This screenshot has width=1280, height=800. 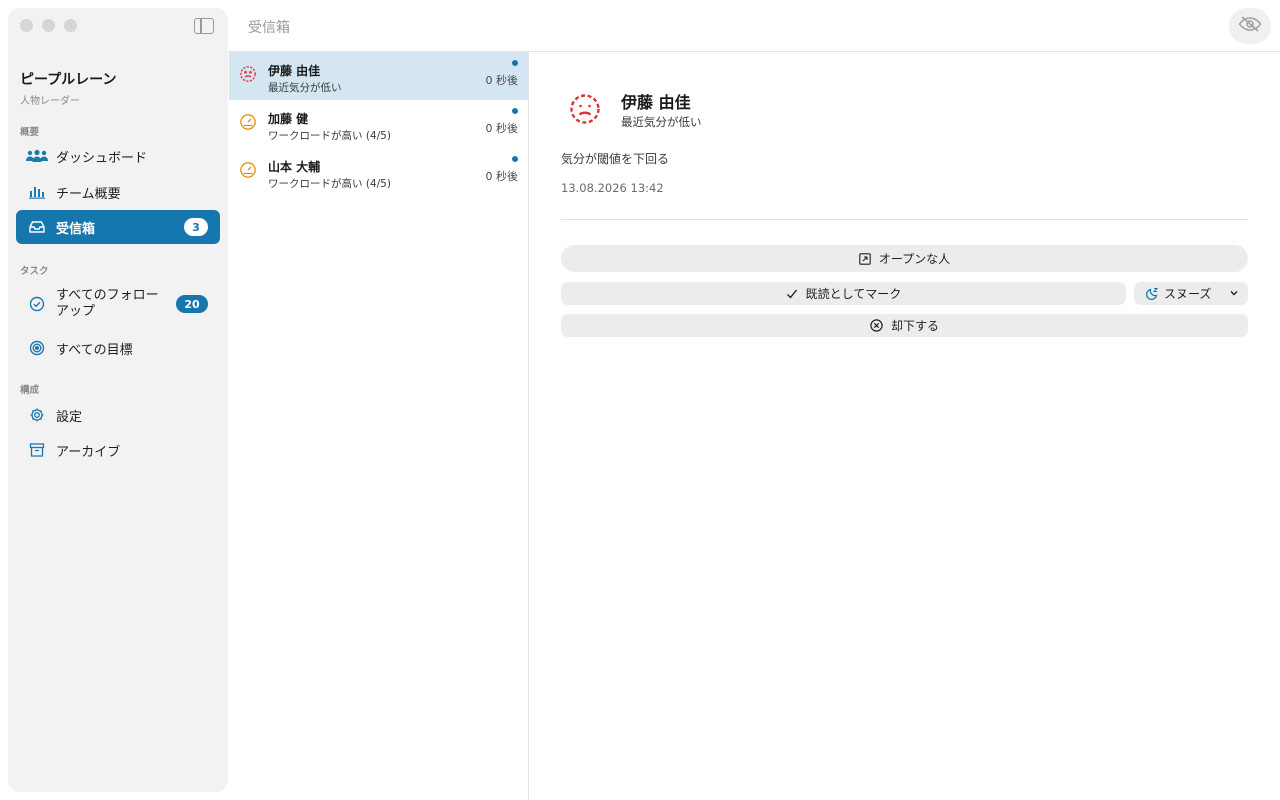 What do you see at coordinates (26, 25) in the screenshot?
I see `close-window-button` at bounding box center [26, 25].